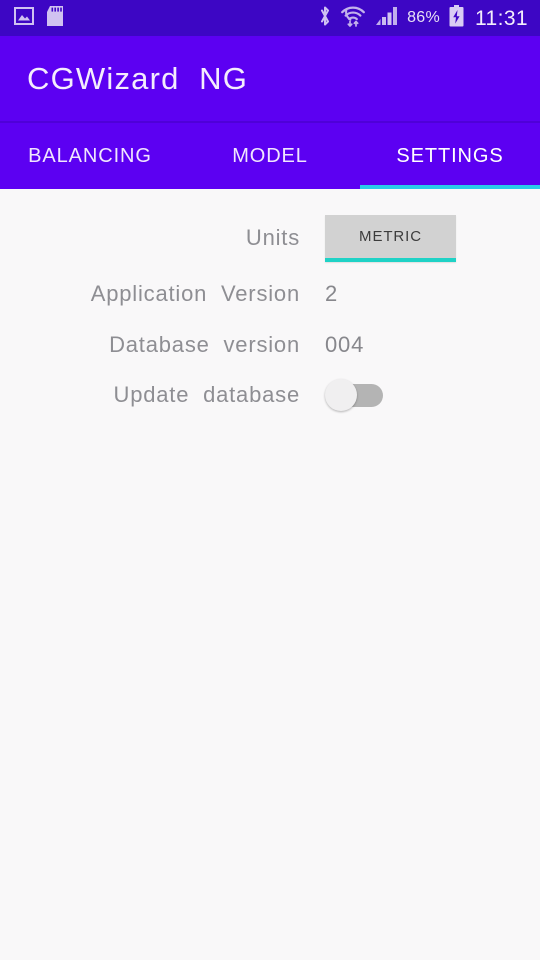  What do you see at coordinates (341, 395) in the screenshot?
I see `toggle-thumb` at bounding box center [341, 395].